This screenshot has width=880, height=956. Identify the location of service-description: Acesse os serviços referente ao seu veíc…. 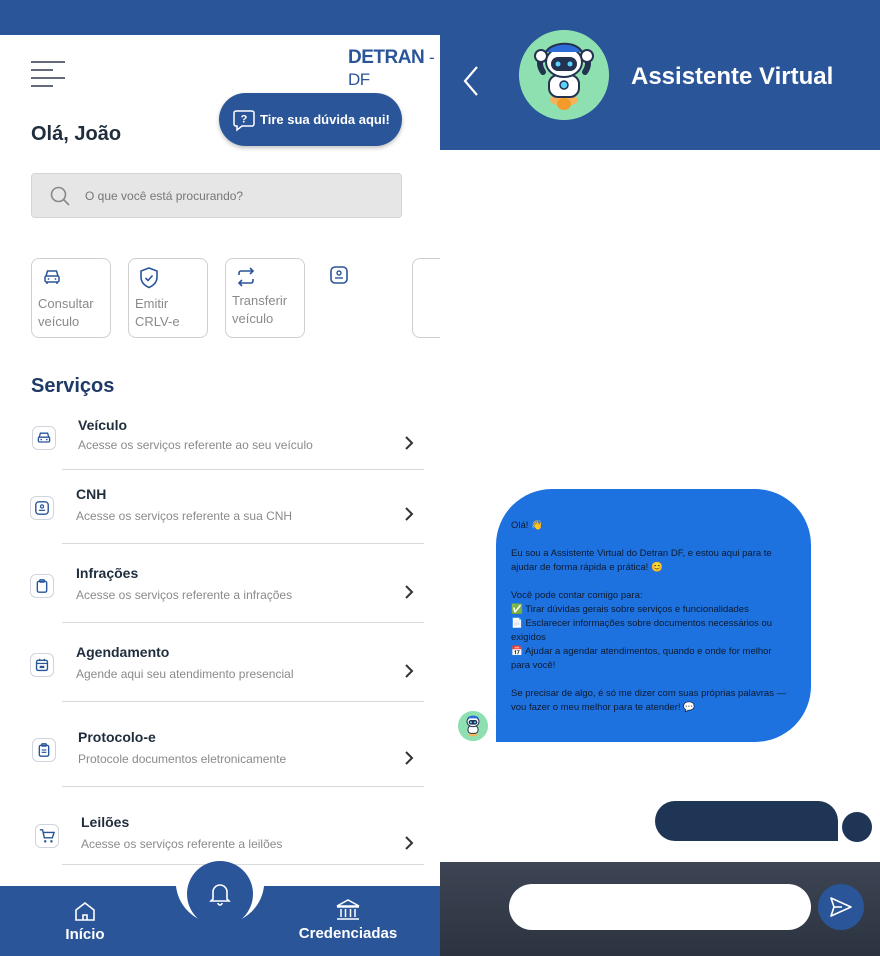
(195, 445).